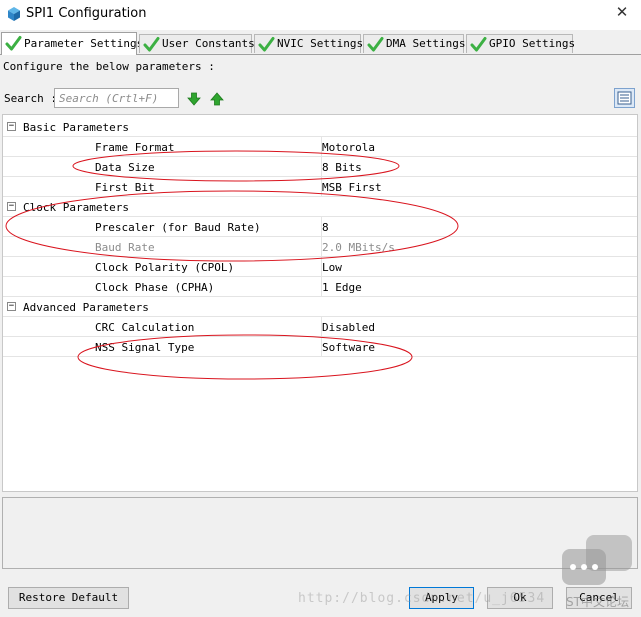 The image size is (641, 617). Describe the element at coordinates (68, 598) in the screenshot. I see `restore-default-button: Restore Default` at that location.